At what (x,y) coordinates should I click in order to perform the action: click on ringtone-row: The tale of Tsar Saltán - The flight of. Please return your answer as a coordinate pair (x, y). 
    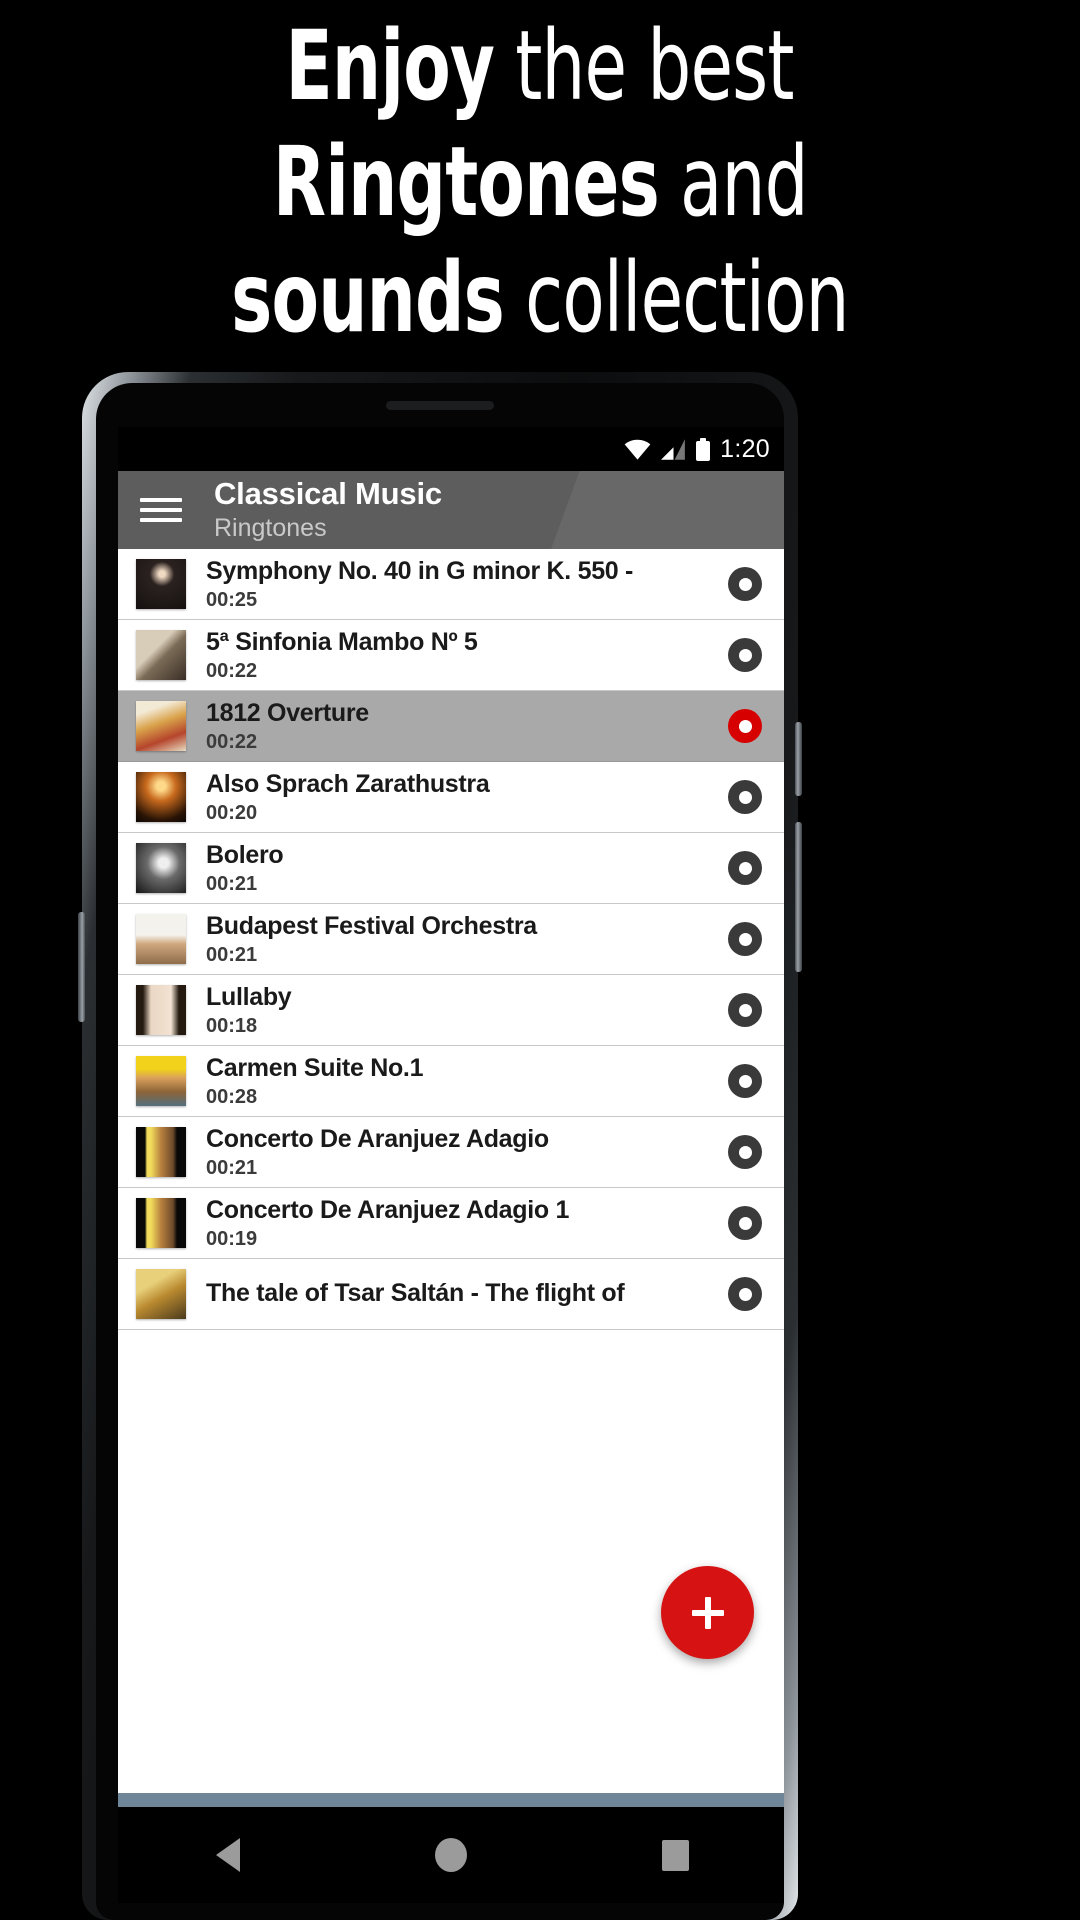
    Looking at the image, I should click on (451, 1294).